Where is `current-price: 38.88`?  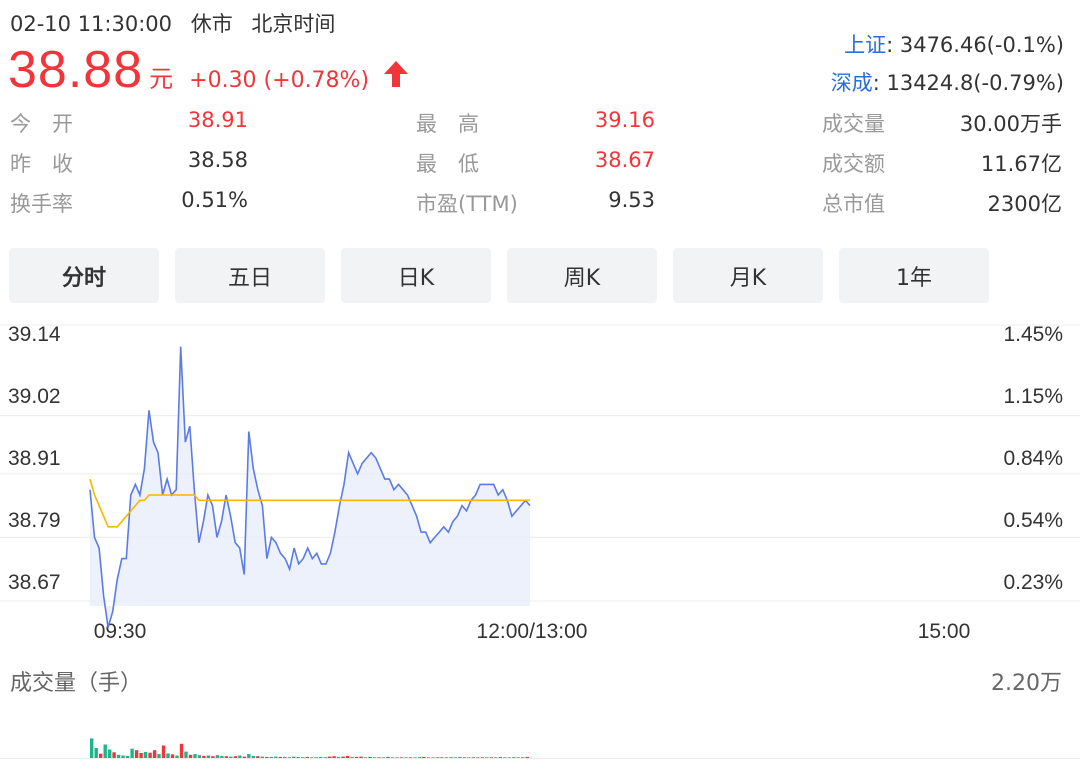
current-price: 38.88 is located at coordinates (76, 70).